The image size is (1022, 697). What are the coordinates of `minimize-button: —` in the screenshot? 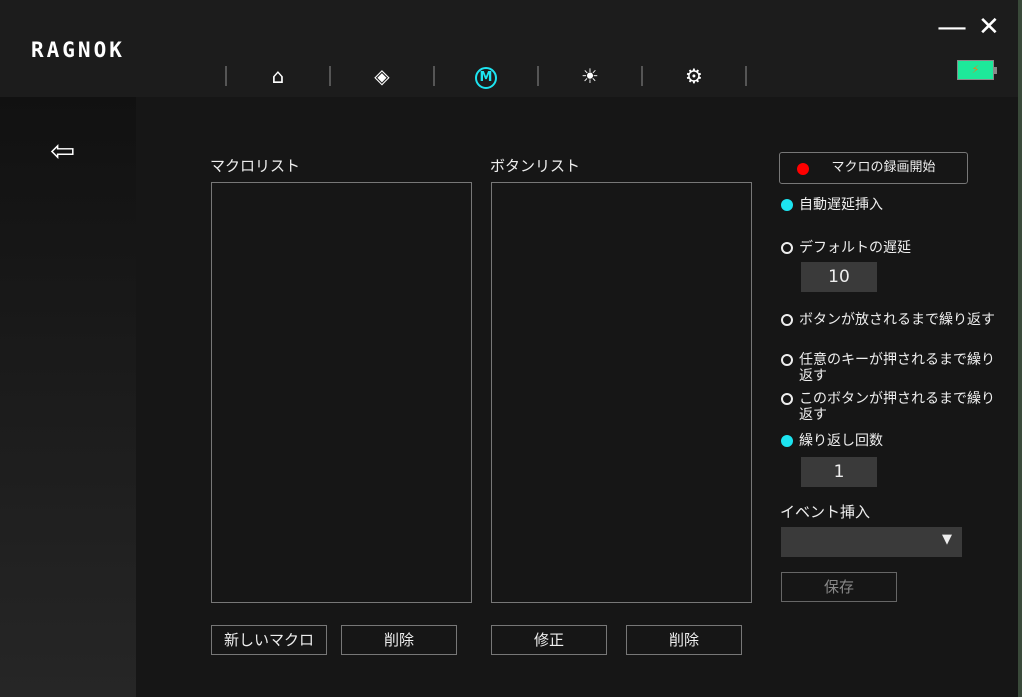 It's located at (952, 27).